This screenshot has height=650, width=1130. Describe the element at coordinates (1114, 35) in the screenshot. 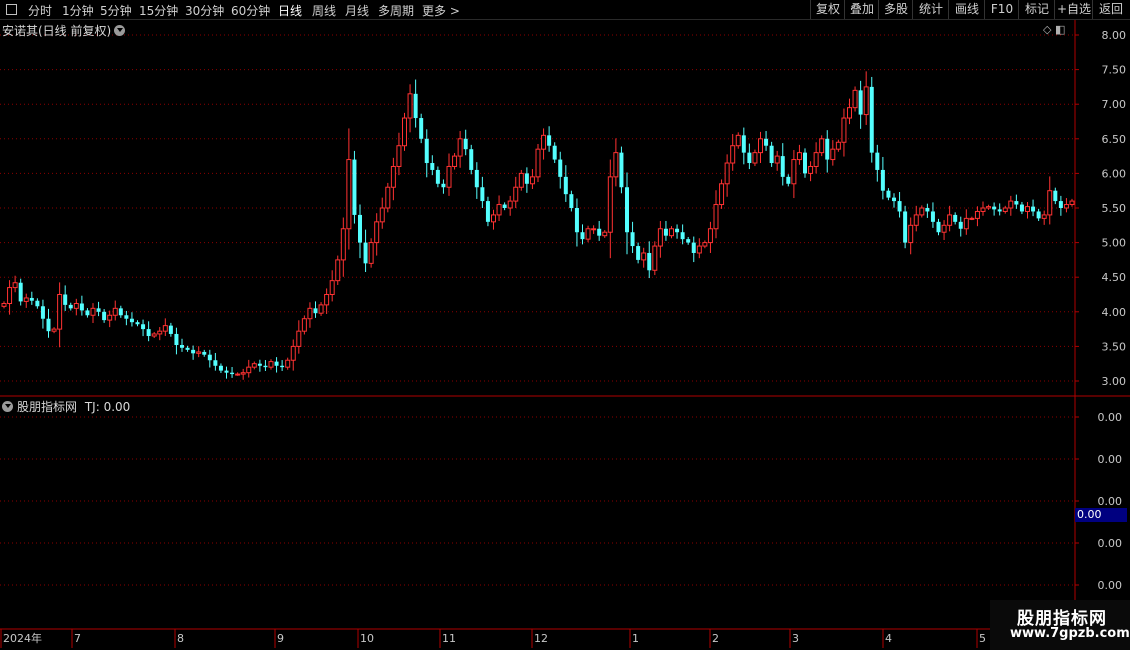

I see `price-tick-label: 8.00` at that location.